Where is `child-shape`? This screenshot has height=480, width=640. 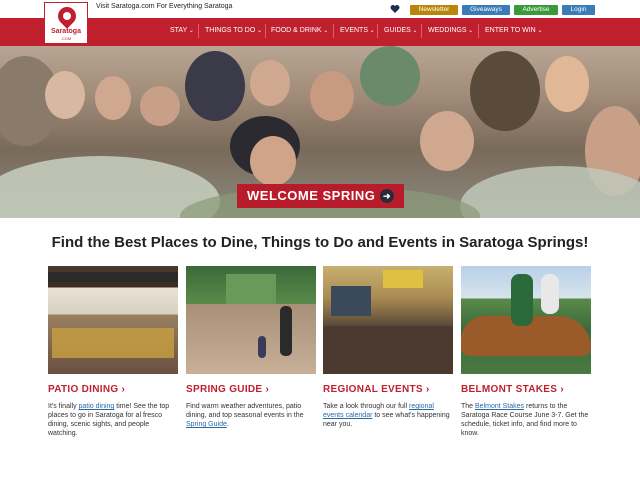 child-shape is located at coordinates (262, 347).